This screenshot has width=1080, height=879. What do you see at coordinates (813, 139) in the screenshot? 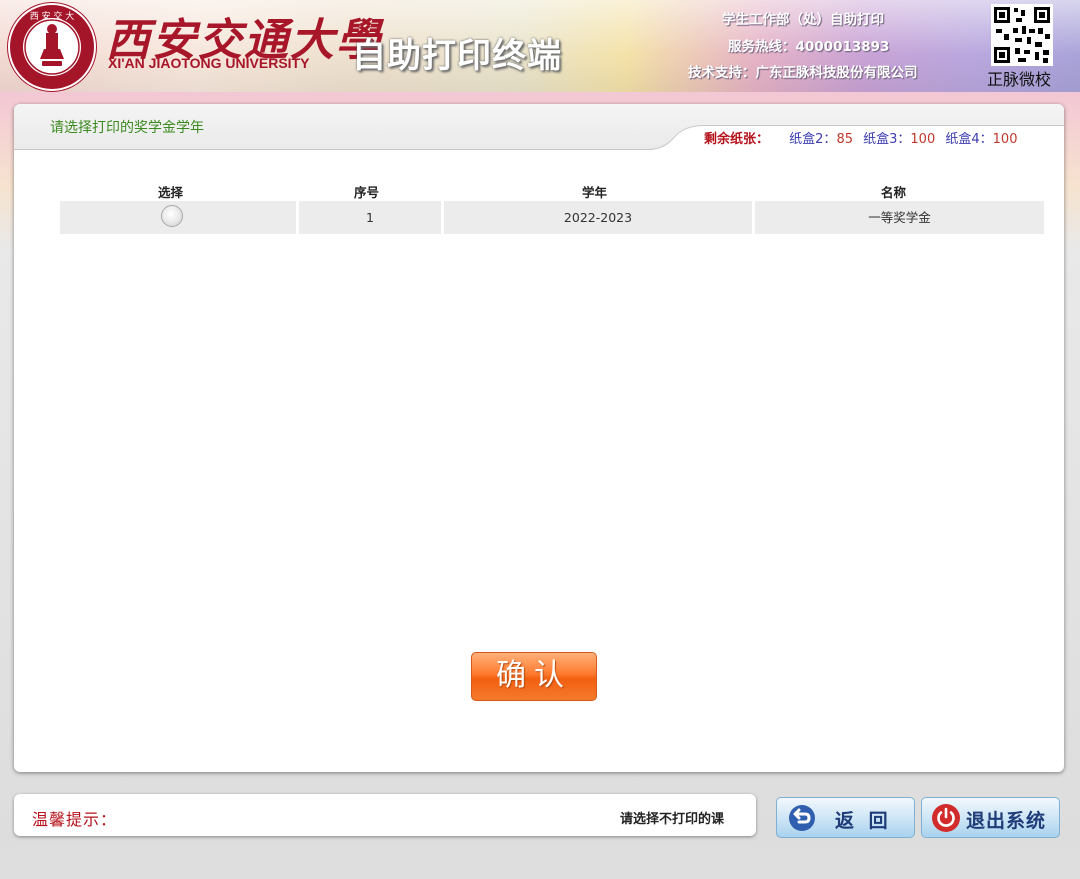
I see `tray-name: 纸盒2：` at bounding box center [813, 139].